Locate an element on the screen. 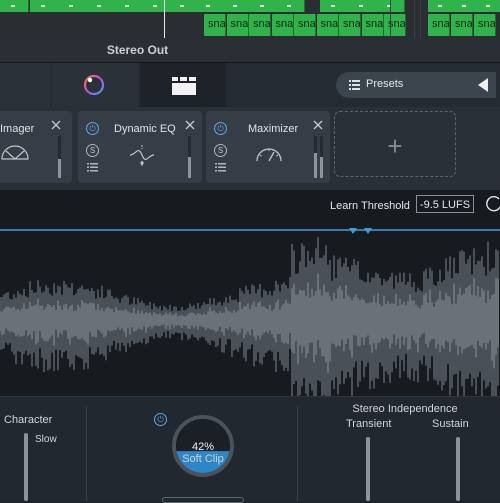 The image size is (500, 503). threshold-value-field: -9.5 LUFS is located at coordinates (445, 204).